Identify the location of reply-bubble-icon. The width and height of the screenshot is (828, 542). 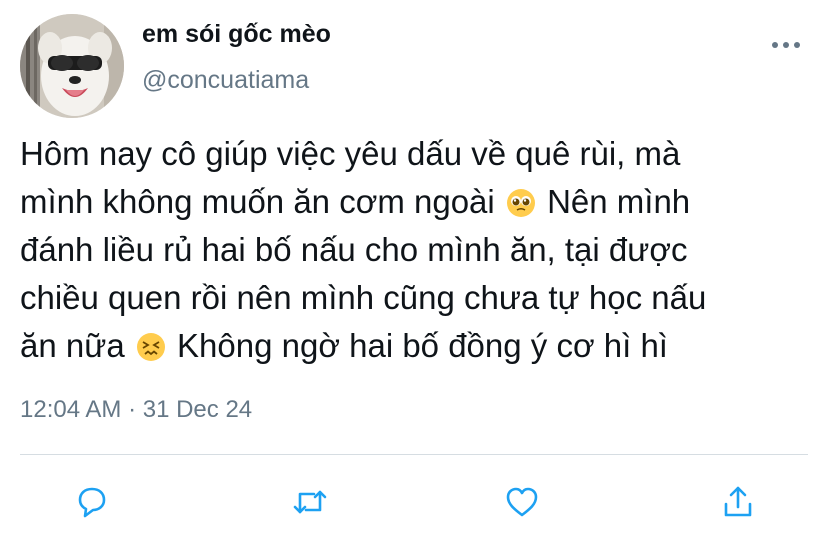
(92, 502).